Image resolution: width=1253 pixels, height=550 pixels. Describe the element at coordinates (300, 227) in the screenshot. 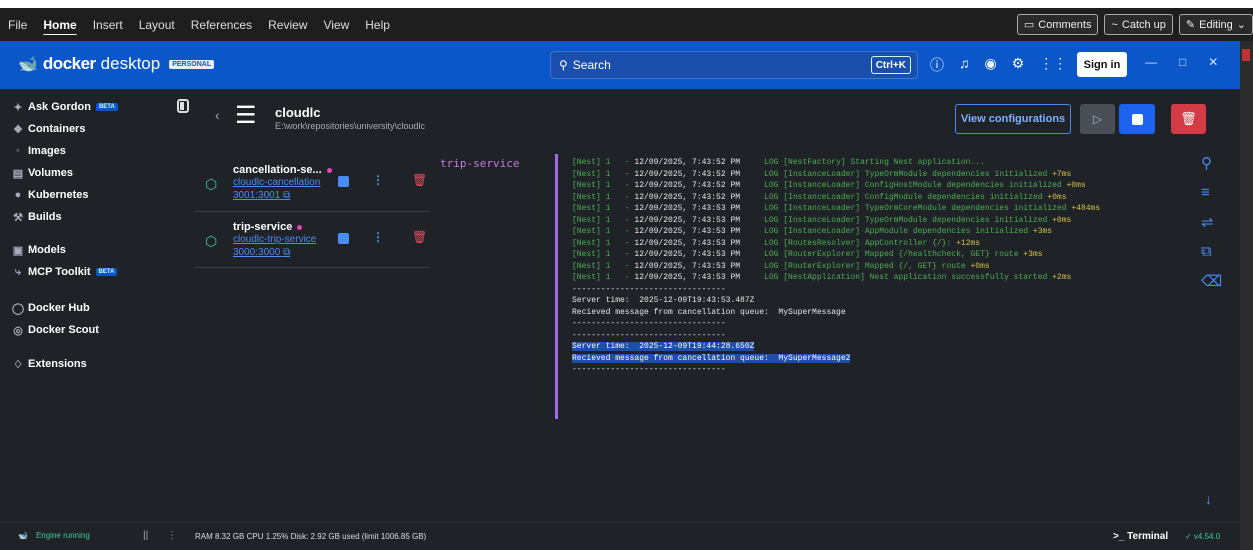

I see `status-dot` at that location.